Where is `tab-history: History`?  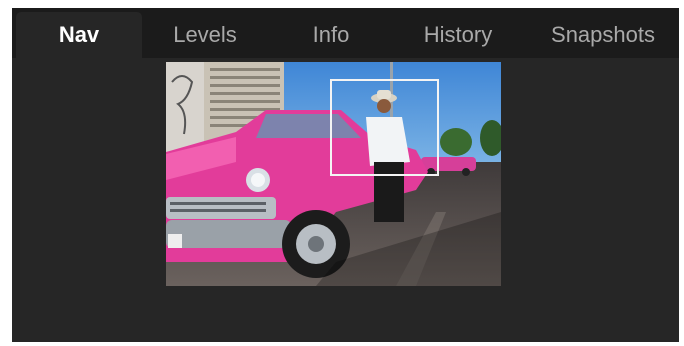
tab-history: History is located at coordinates (458, 35).